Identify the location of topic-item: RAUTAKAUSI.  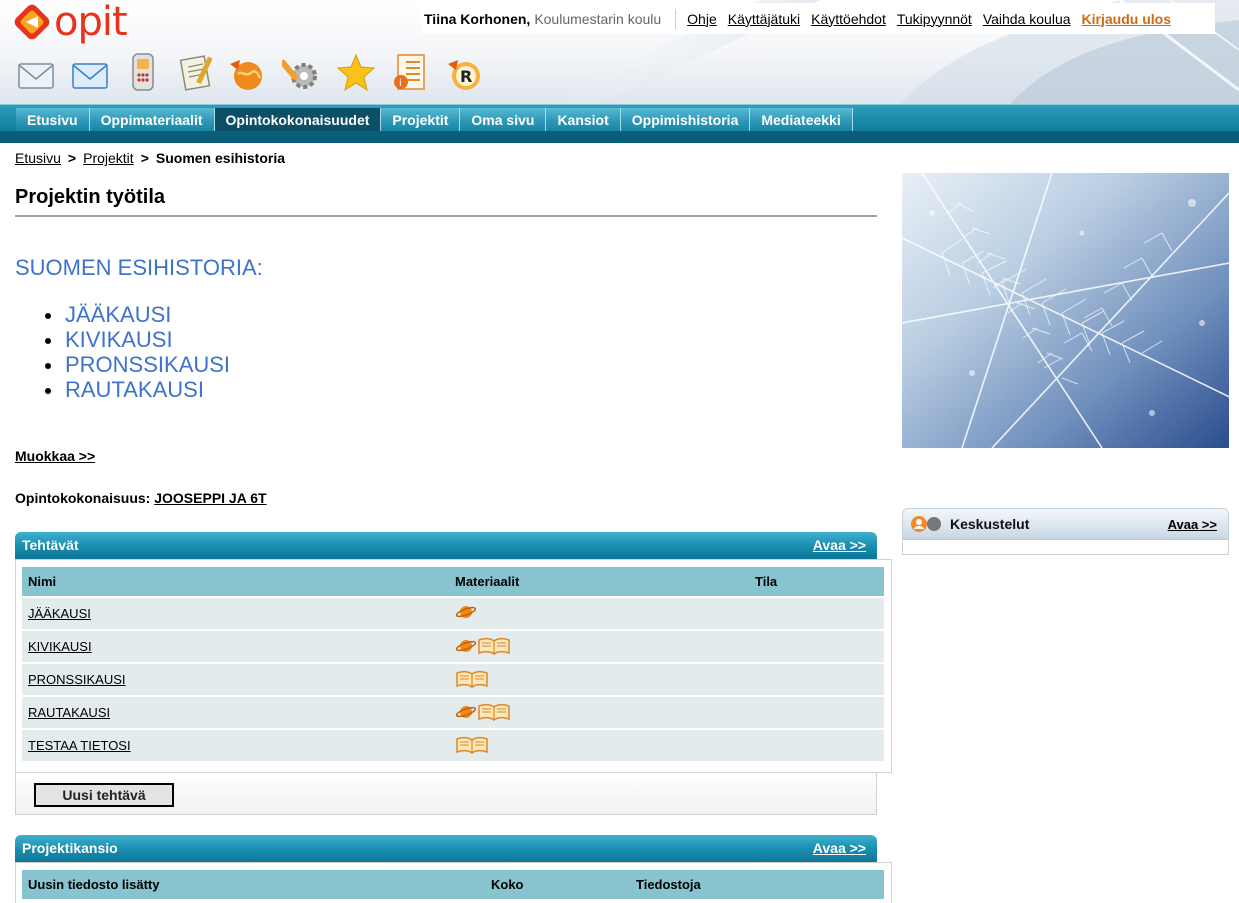
(137, 389).